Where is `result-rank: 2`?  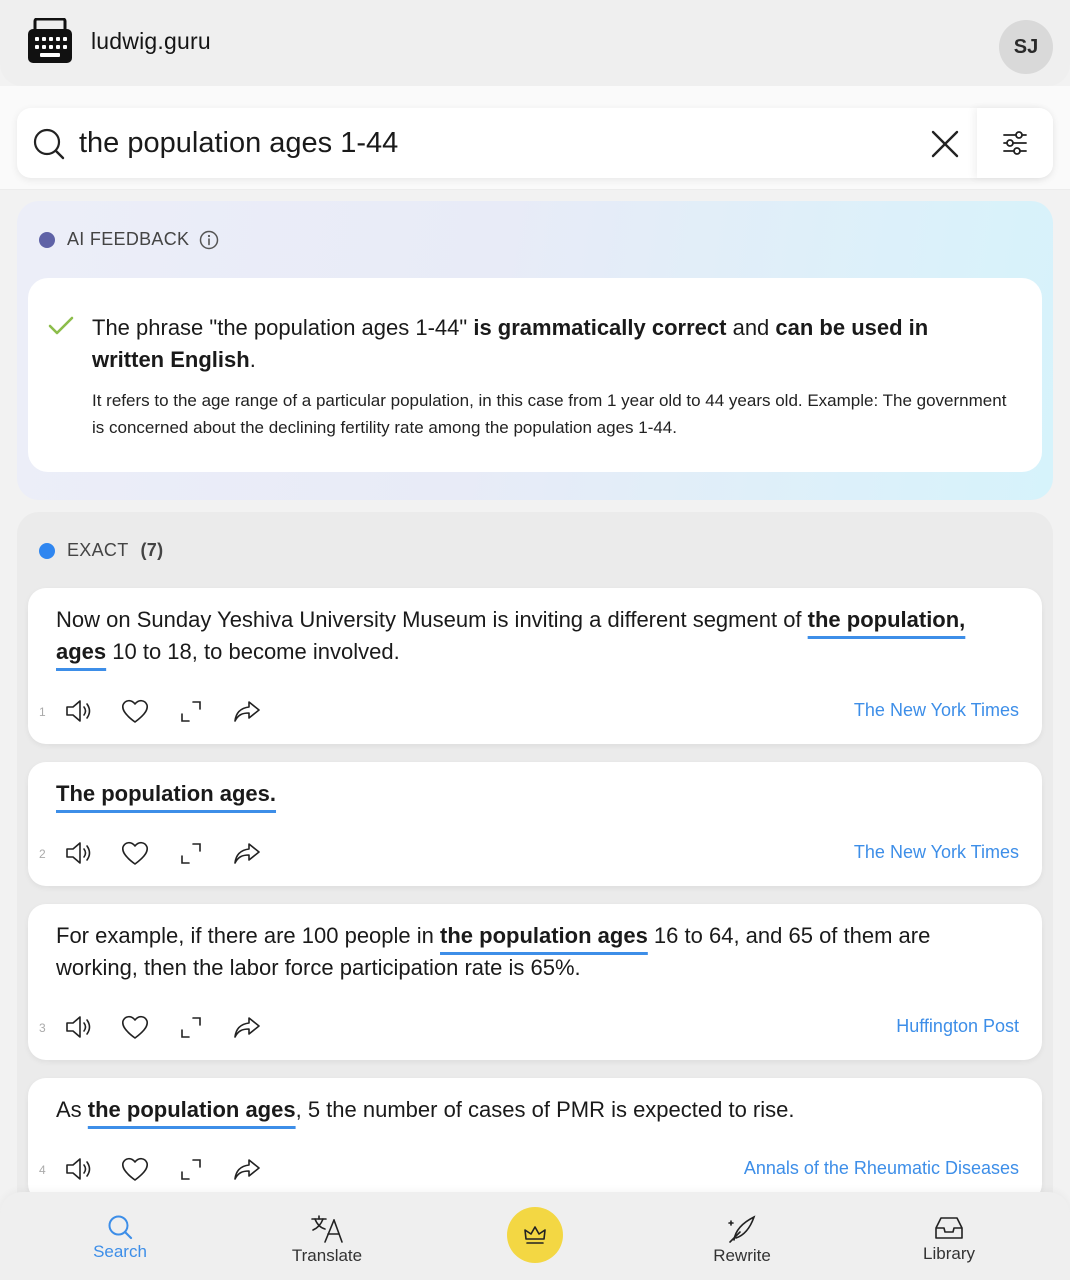 result-rank: 2 is located at coordinates (42, 854).